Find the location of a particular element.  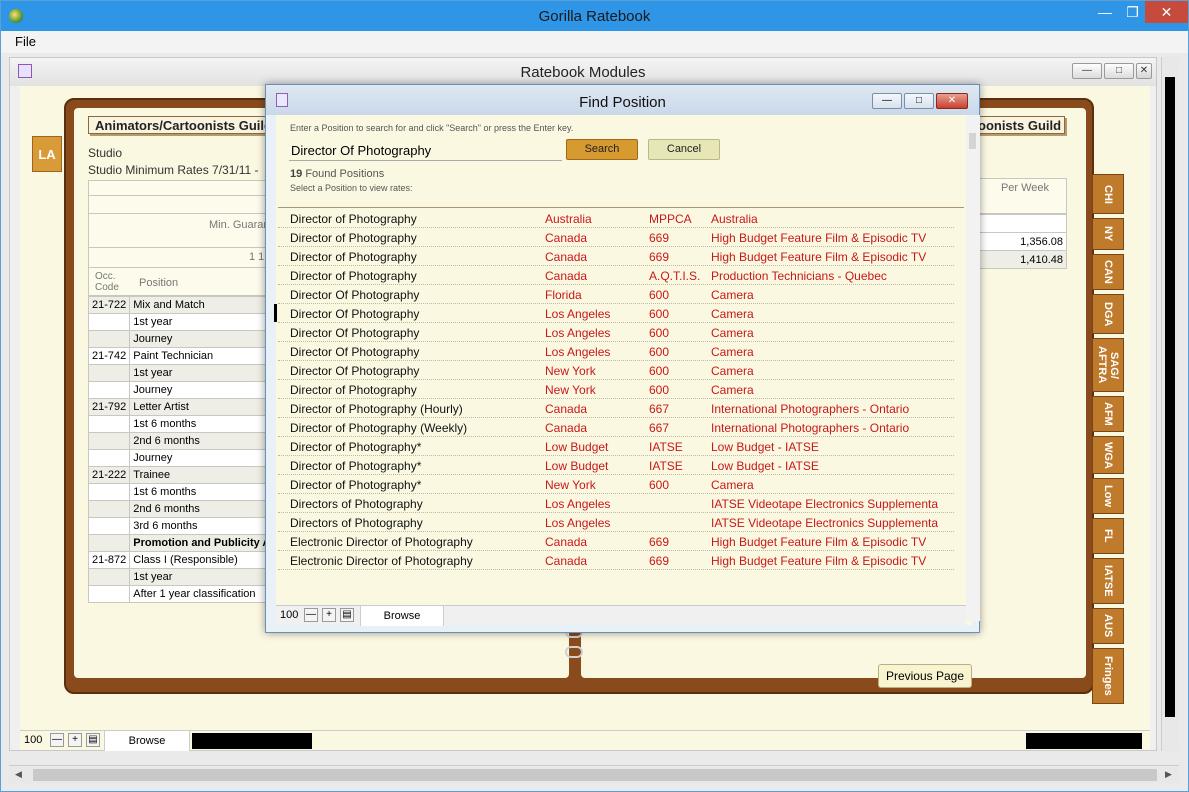

vertical-scrollbar is located at coordinates (1170, 404).